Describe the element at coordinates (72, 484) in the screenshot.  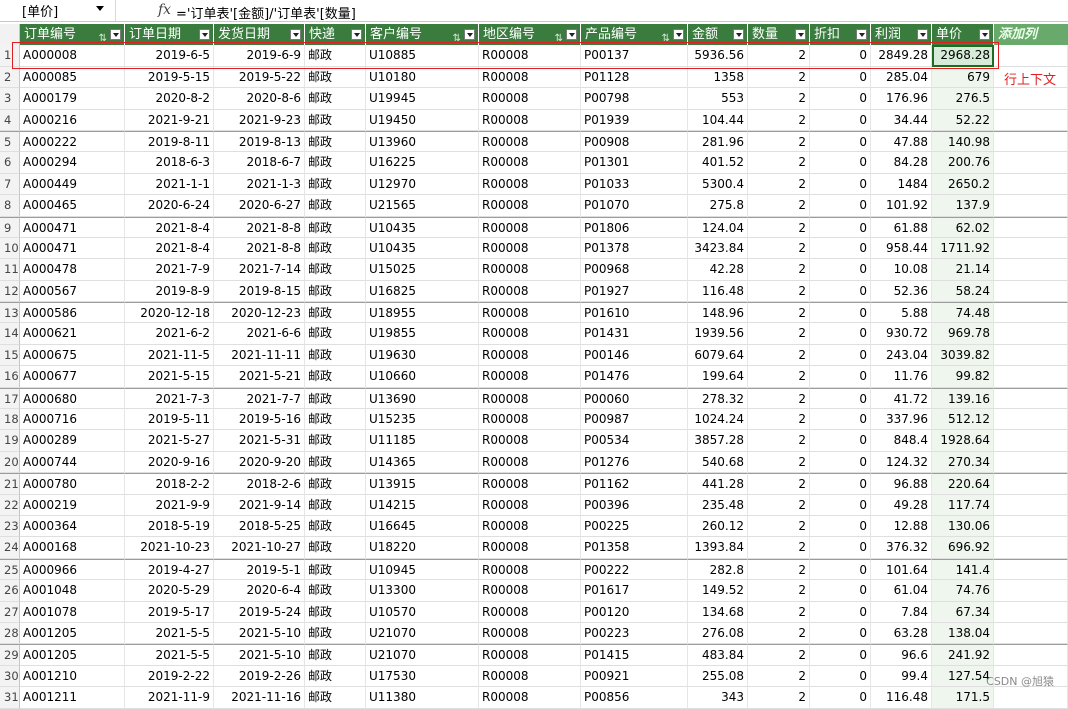
I see `cell-order-id: A000780` at that location.